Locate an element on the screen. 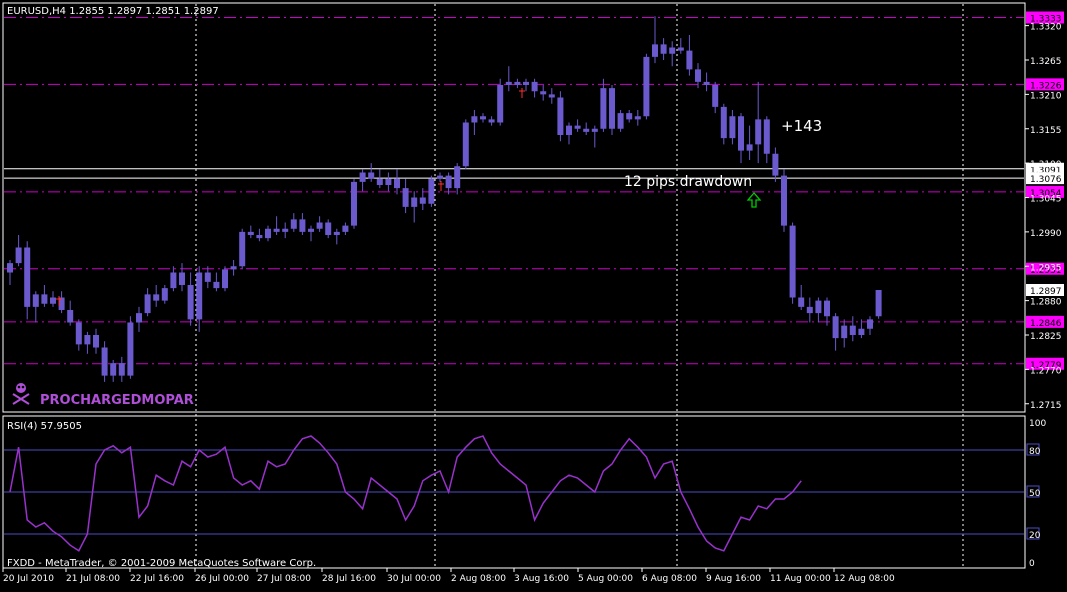 The height and width of the screenshot is (592, 1067). current-price-label: 1.2897 is located at coordinates (1046, 292).